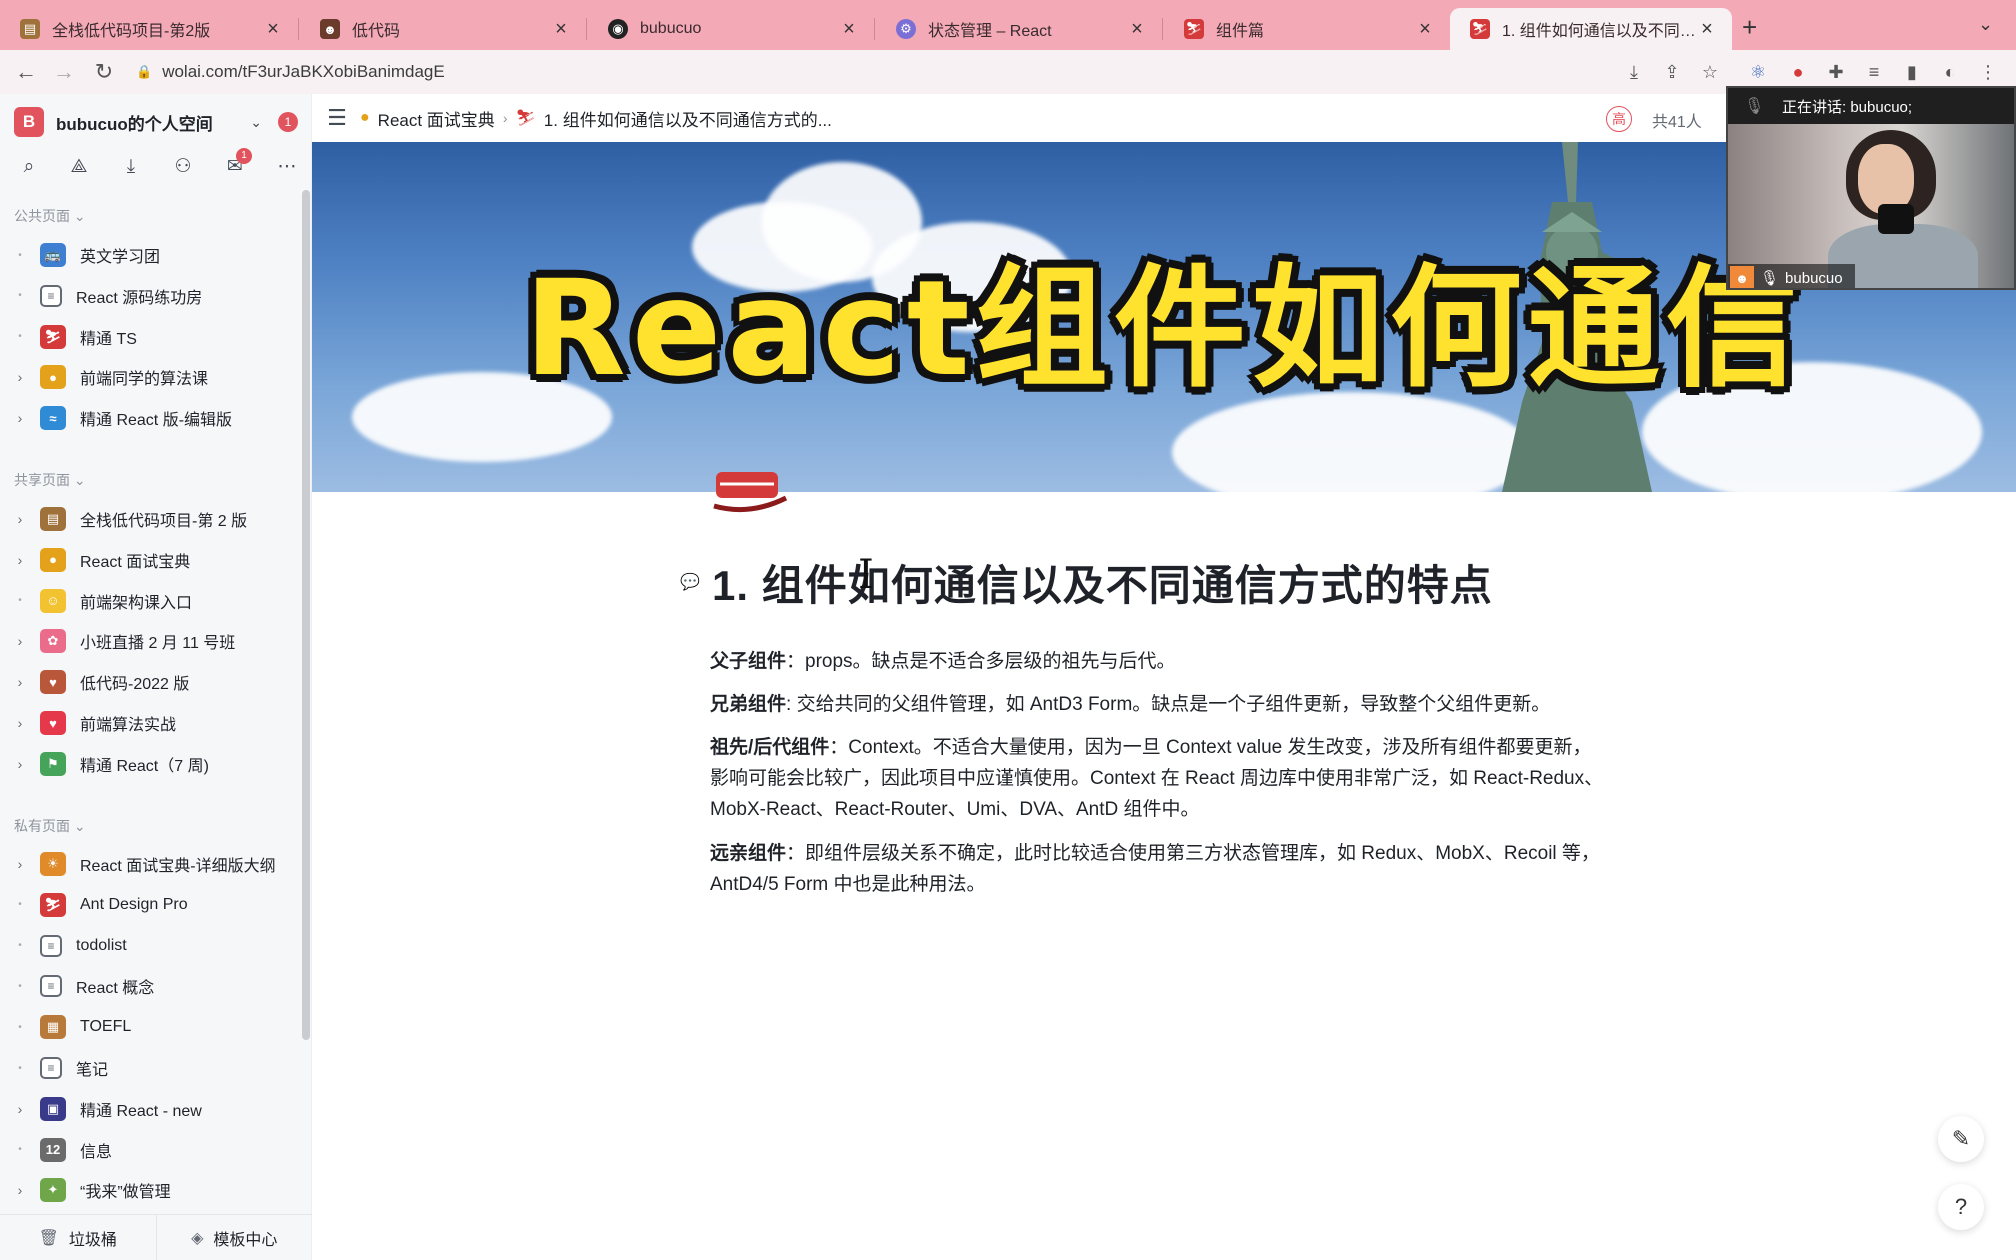 Image resolution: width=2016 pixels, height=1260 pixels. What do you see at coordinates (1102, 582) in the screenshot?
I see `page-title: 1. 组件如何通信以及不同通信方式的特点` at bounding box center [1102, 582].